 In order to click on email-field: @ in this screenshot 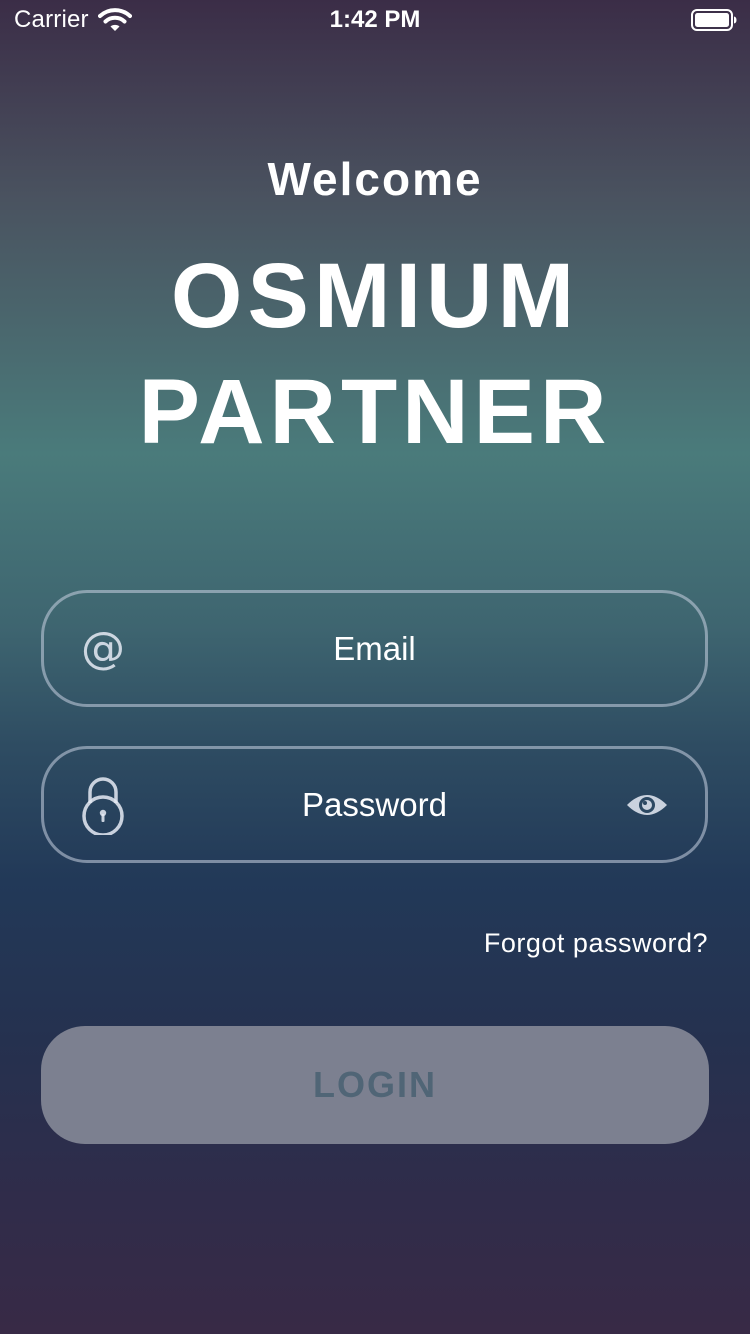, I will do `click(374, 648)`.